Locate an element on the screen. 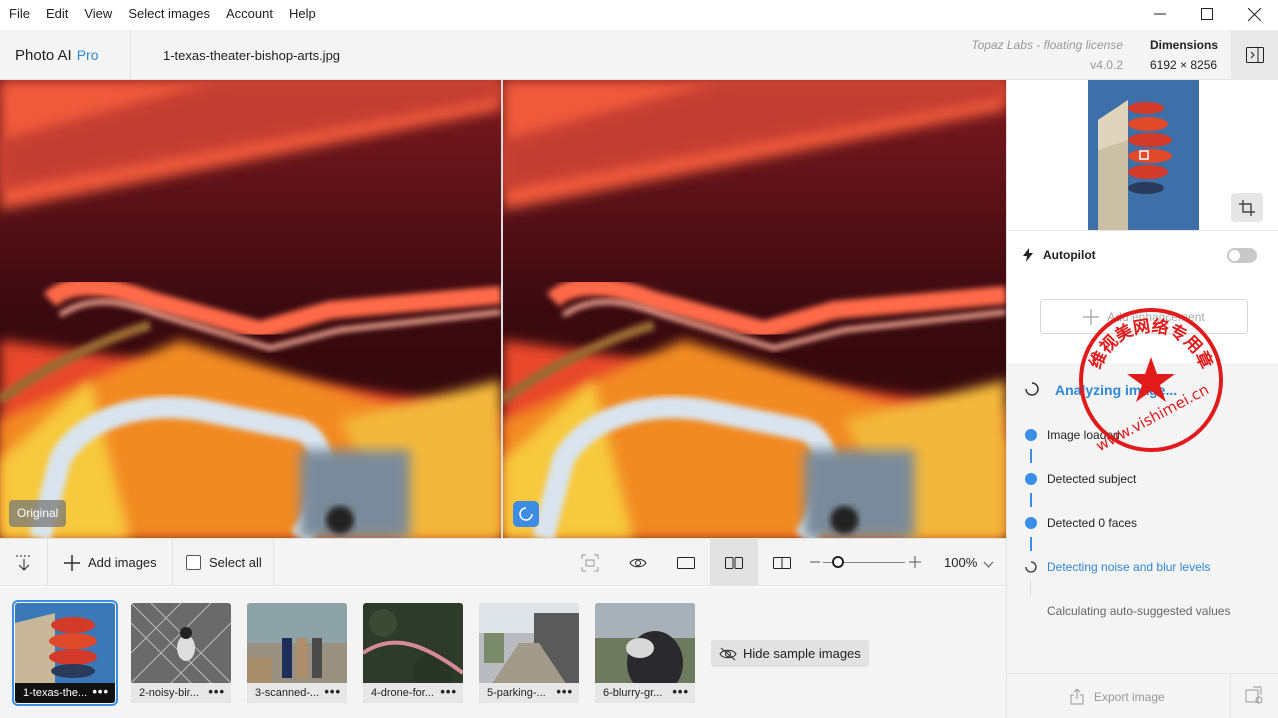 Image resolution: width=1278 pixels, height=718 pixels. app-brand: Photo AI Pro is located at coordinates (65, 55).